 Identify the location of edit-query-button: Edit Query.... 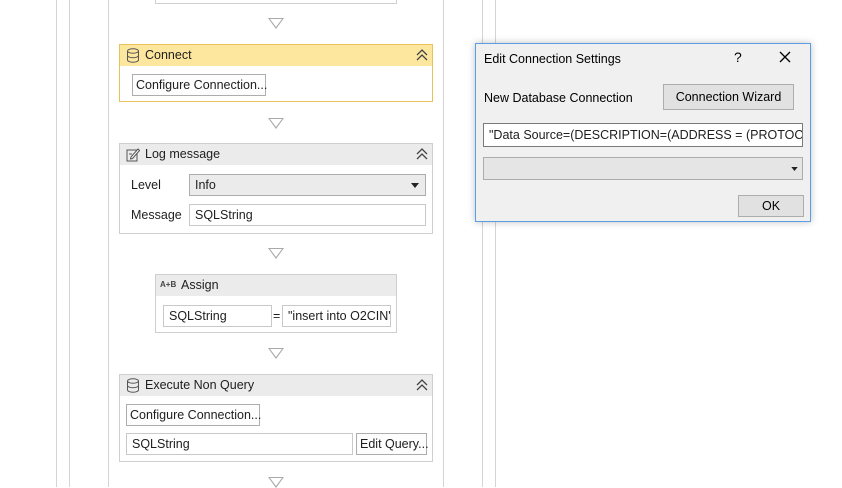
(392, 444).